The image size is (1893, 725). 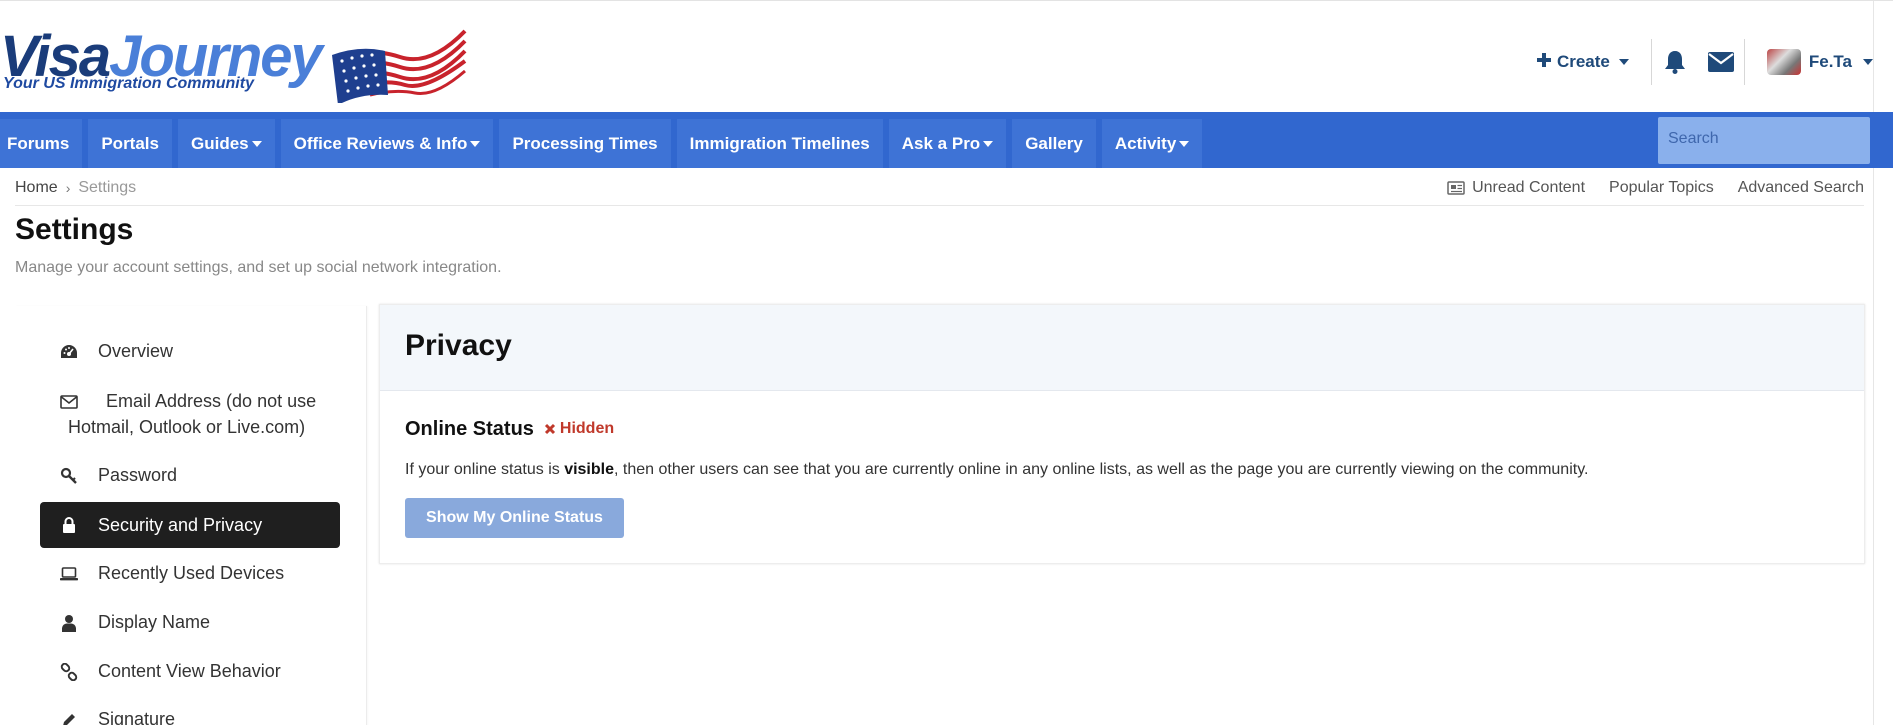 I want to click on close-icon, so click(x=549, y=429).